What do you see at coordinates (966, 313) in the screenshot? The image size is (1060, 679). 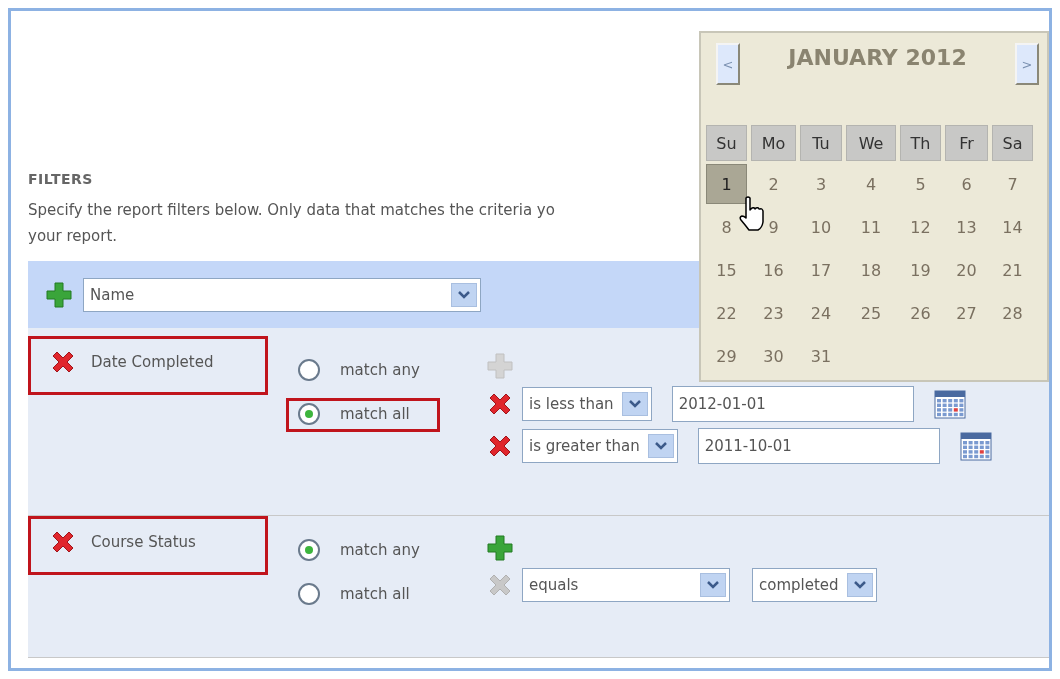 I see `day-cell: 27` at bounding box center [966, 313].